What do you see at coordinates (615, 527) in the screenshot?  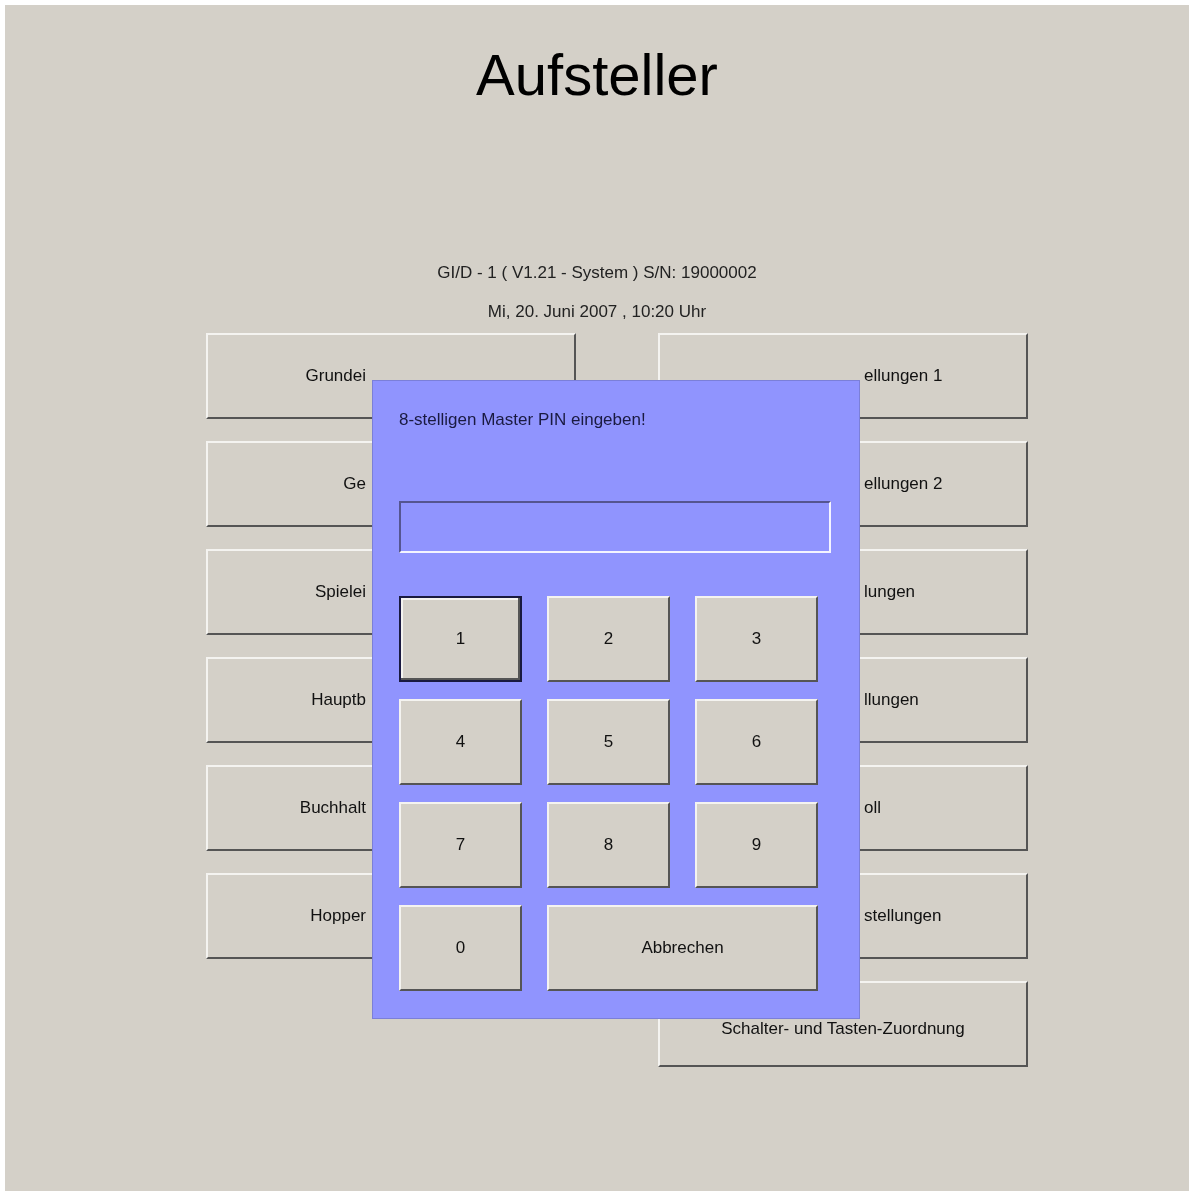 I see `pin-input-field` at bounding box center [615, 527].